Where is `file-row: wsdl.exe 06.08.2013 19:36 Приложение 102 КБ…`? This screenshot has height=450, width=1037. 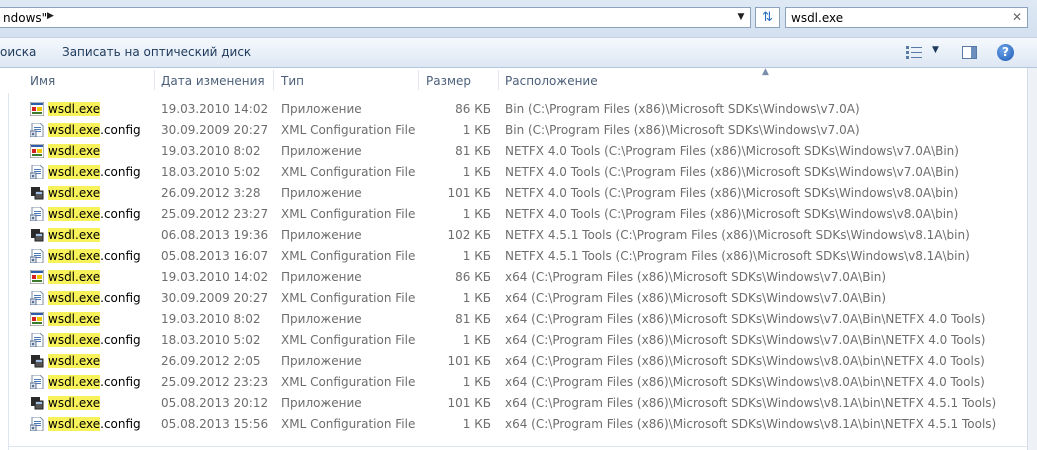 file-row: wsdl.exe 06.08.2013 19:36 Приложение 102 КБ… is located at coordinates (518, 235).